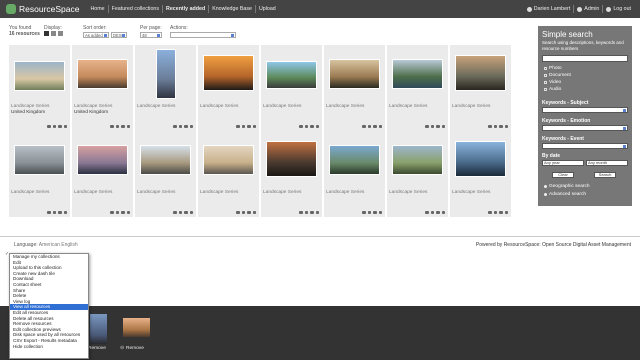 Image resolution: width=640 pixels, height=360 pixels. Describe the element at coordinates (119, 35) in the screenshot. I see `sort-direction-select: DESC` at that location.